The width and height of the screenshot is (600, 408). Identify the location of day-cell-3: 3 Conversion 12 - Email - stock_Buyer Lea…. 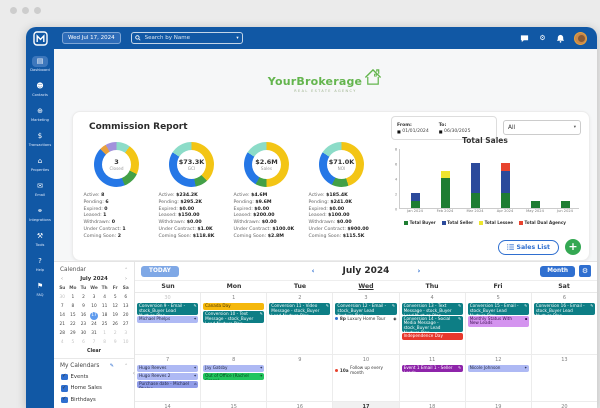
(366, 323).